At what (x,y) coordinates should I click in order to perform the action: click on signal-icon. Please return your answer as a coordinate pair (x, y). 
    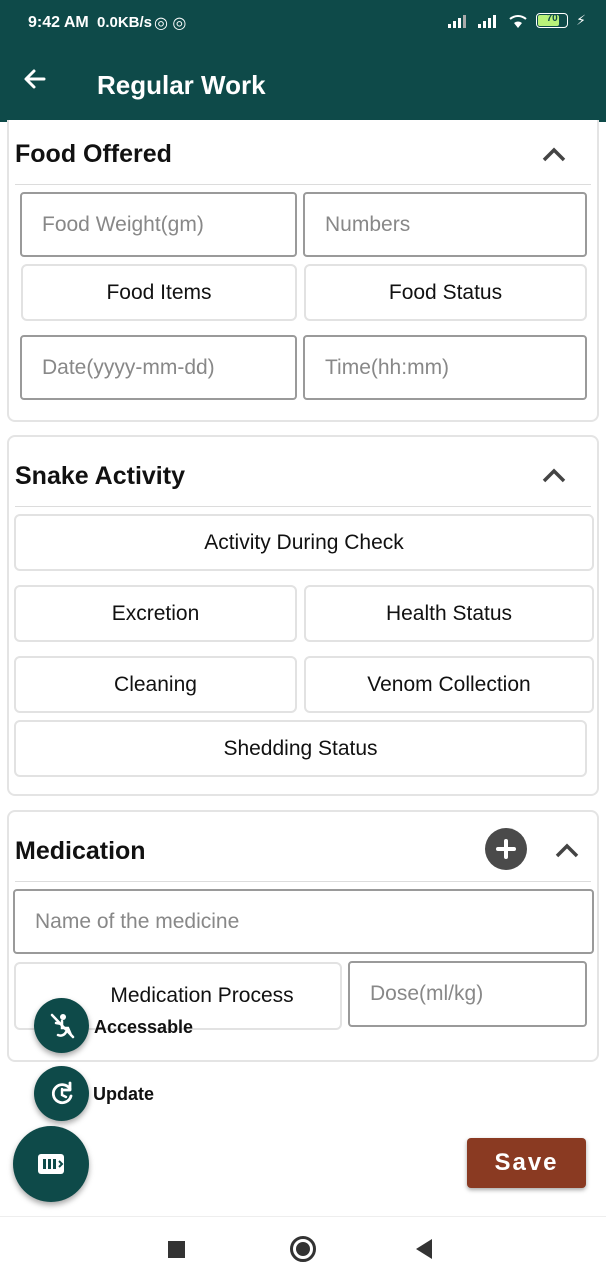
    Looking at the image, I should click on (457, 21).